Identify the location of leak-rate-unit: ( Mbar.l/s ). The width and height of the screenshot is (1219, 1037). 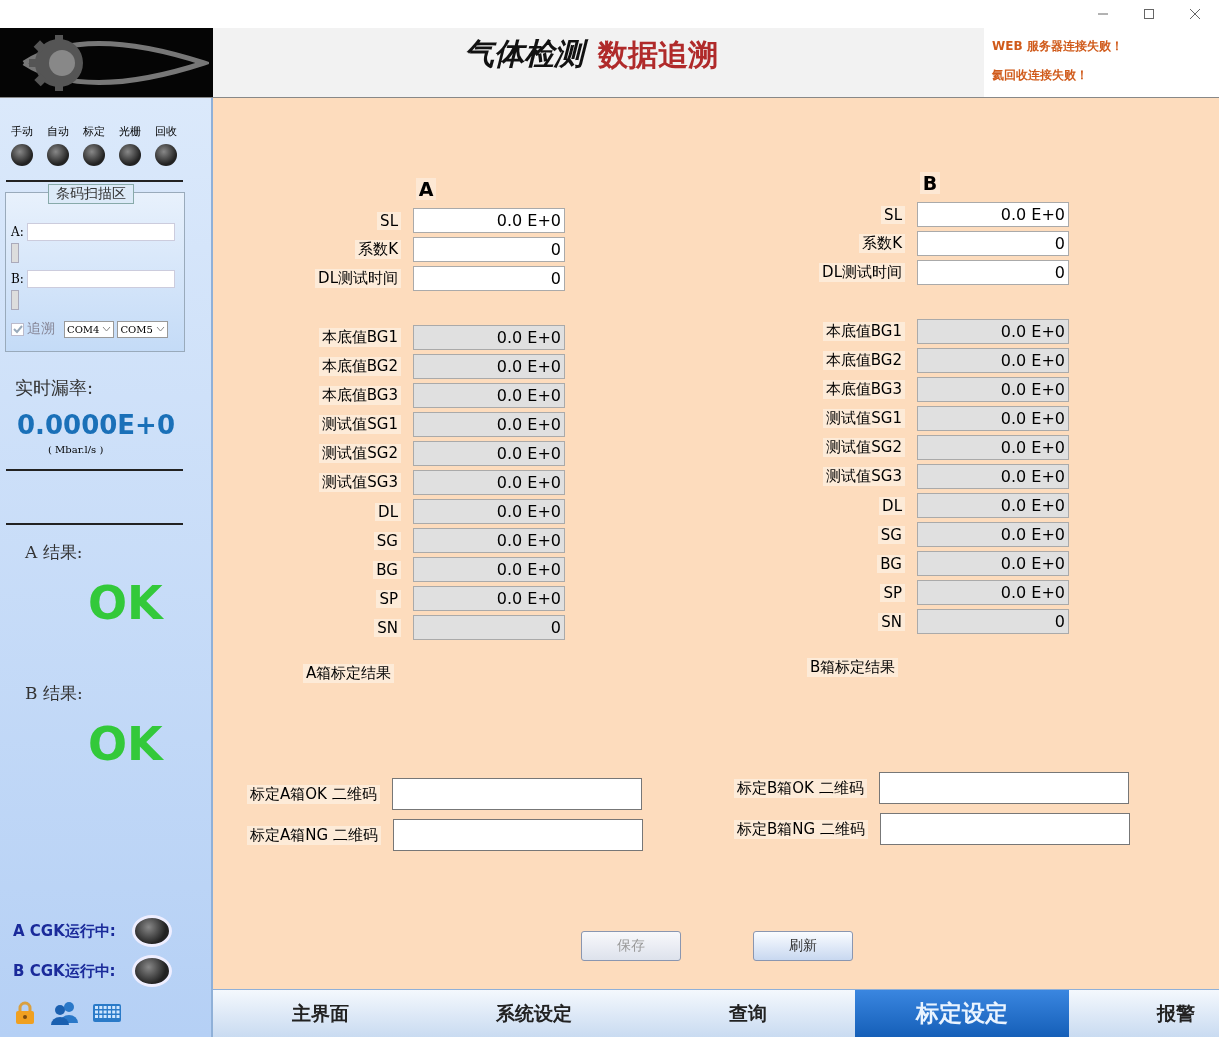
(76, 449).